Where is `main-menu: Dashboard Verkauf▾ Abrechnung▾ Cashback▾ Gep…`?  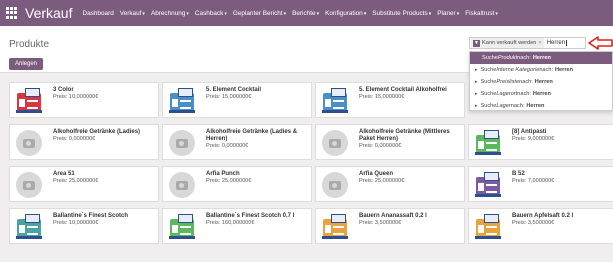
main-menu: Dashboard Verkauf▾ Abrechnung▾ Cashback▾ Gep… is located at coordinates (292, 13).